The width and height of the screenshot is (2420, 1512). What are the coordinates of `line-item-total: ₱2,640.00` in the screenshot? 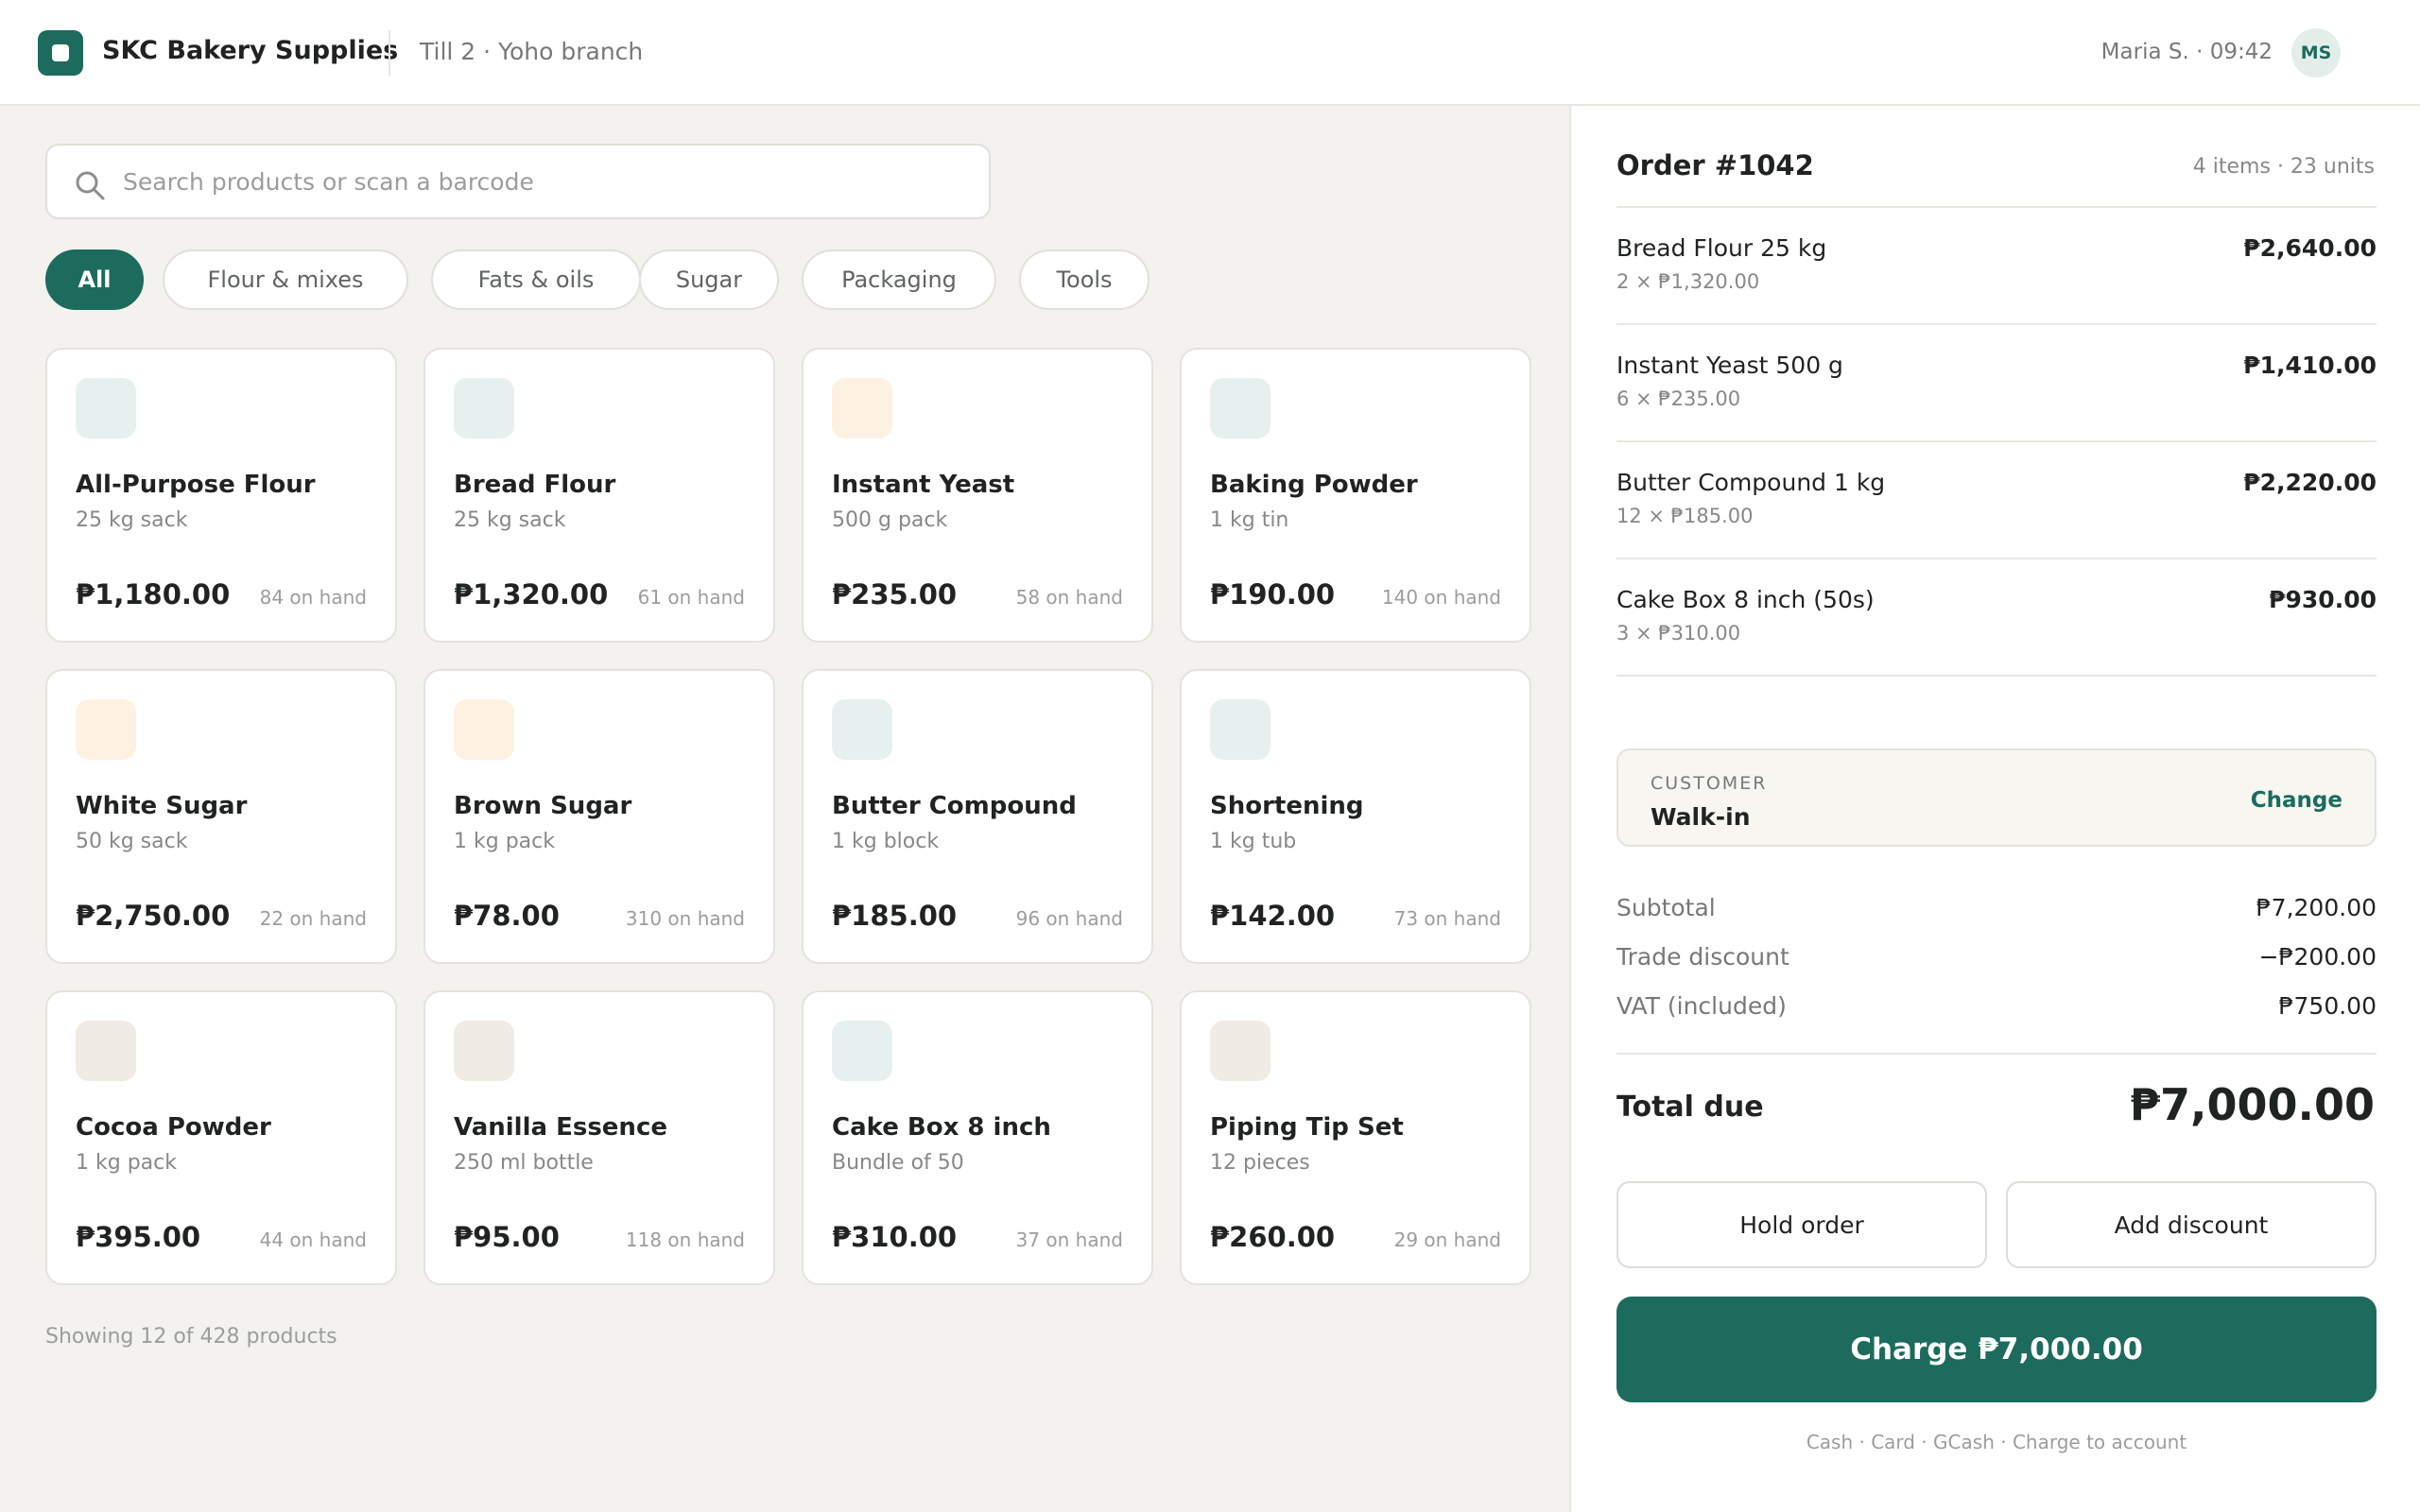 It's located at (2310, 248).